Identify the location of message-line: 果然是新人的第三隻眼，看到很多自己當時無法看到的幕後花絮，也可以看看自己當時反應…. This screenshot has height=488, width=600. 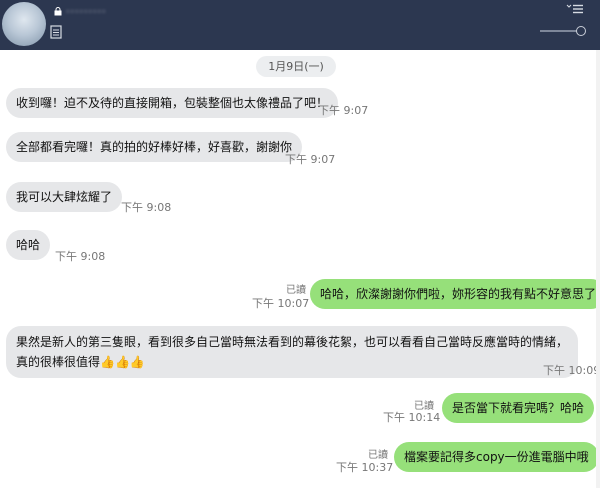
(292, 342).